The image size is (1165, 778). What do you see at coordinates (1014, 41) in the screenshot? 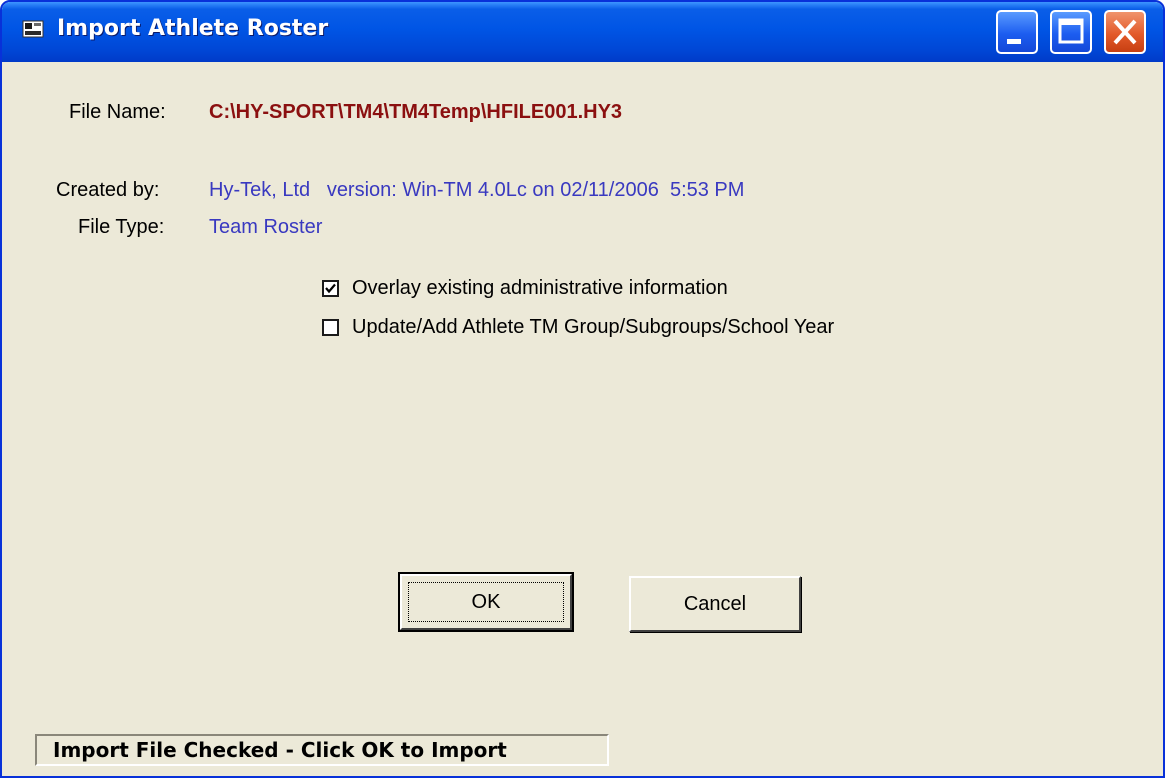
I see `minimize-icon` at bounding box center [1014, 41].